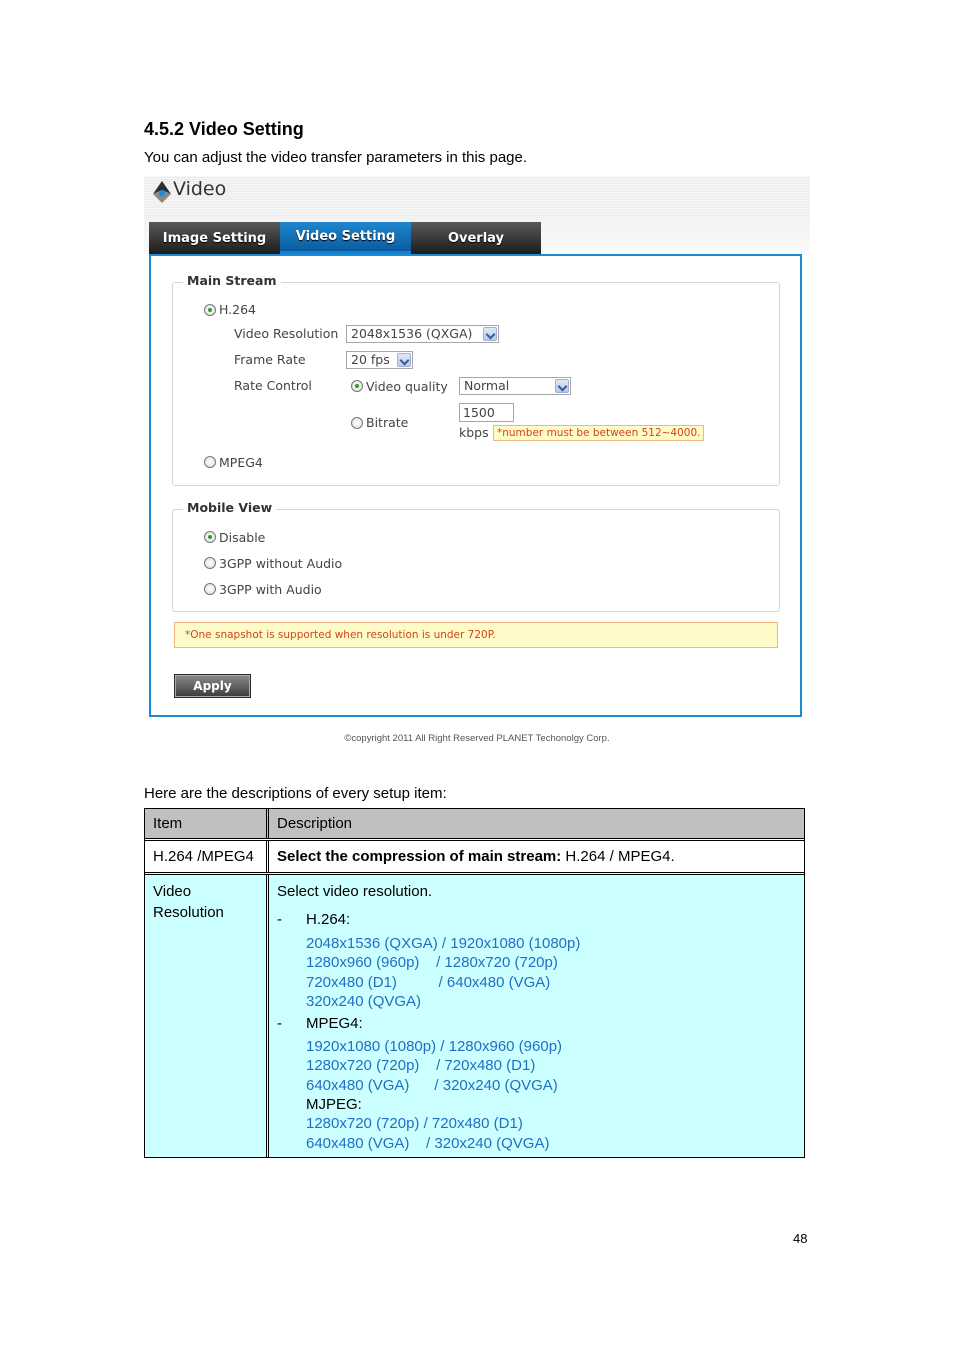 The image size is (954, 1350). Describe the element at coordinates (599, 433) in the screenshot. I see `bitrate-hint: *number must be between 512~4000.` at that location.